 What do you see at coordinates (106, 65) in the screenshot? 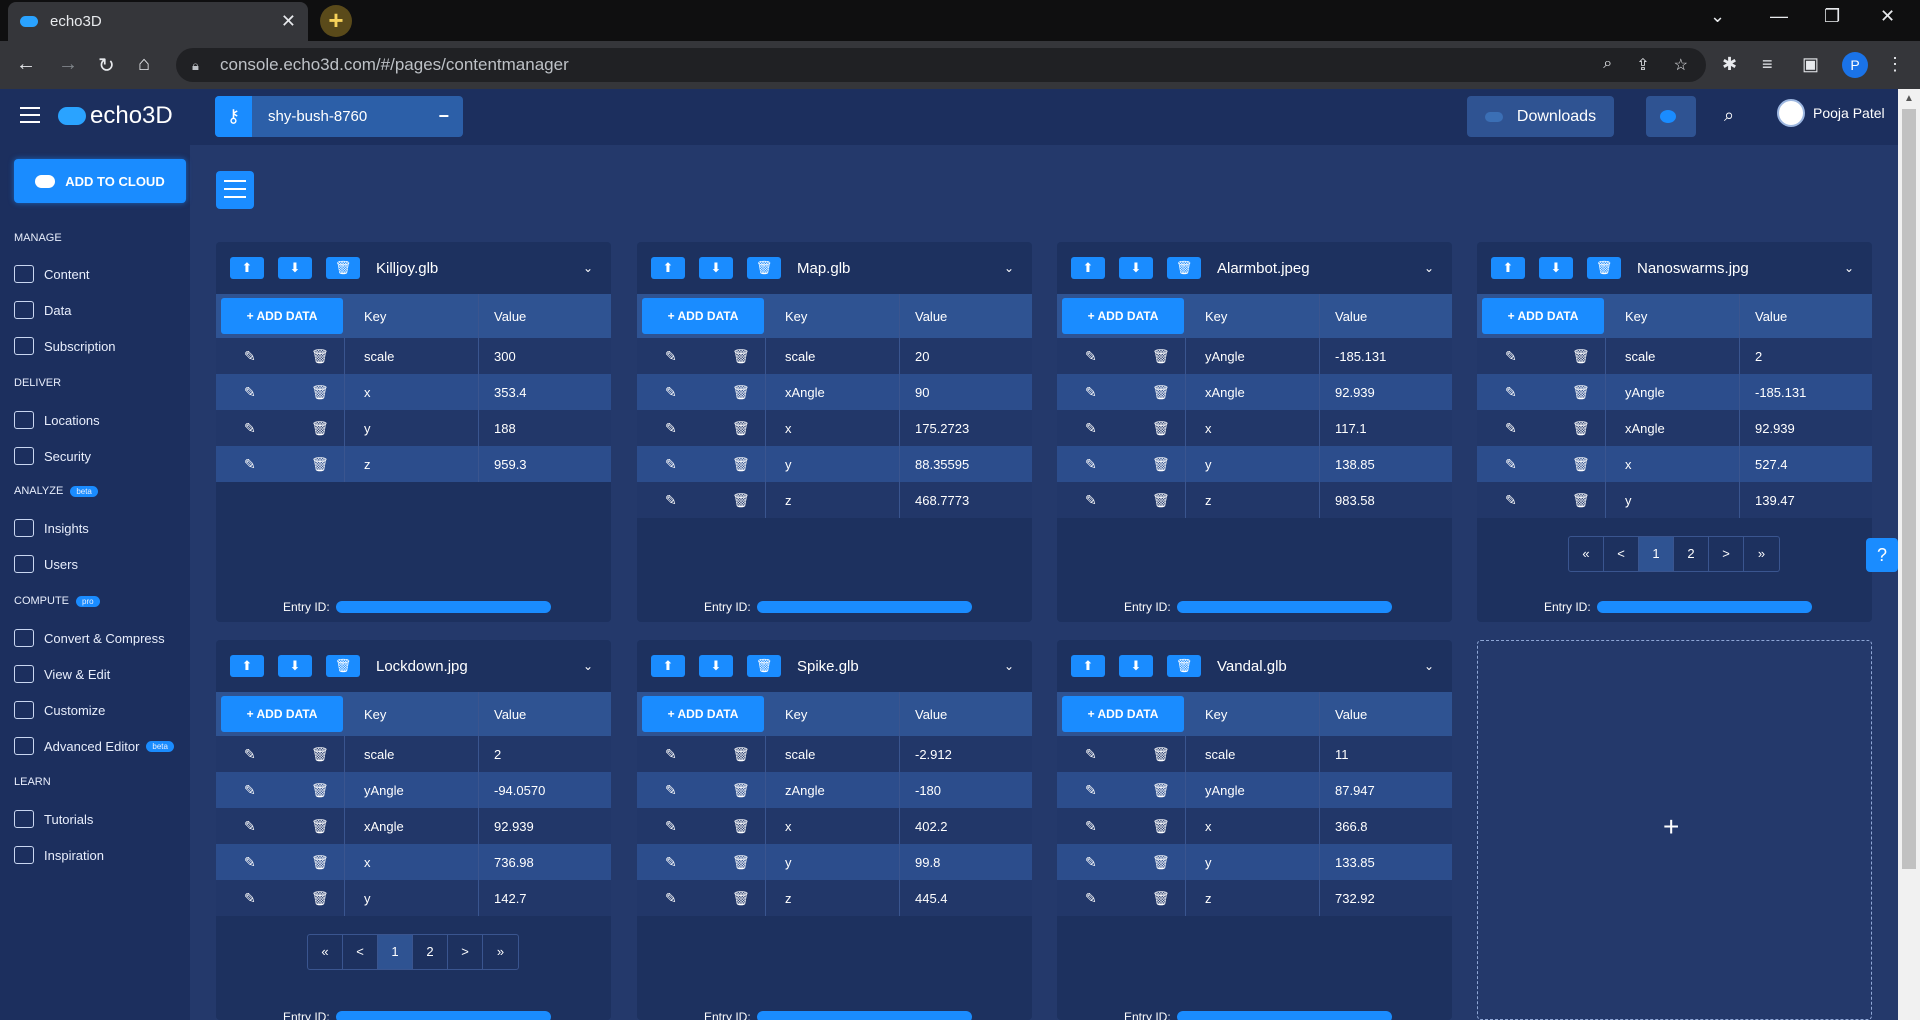
I see `reload-icon: ↻` at bounding box center [106, 65].